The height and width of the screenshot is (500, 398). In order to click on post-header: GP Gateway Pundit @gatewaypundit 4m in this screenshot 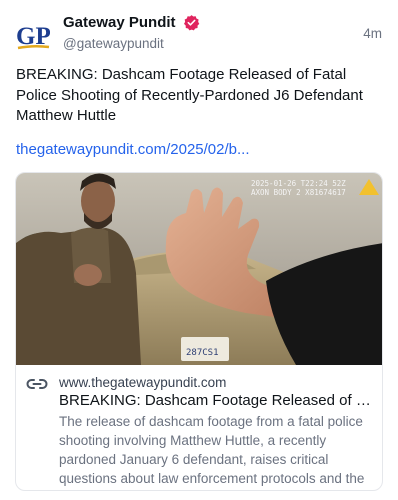, I will do `click(199, 34)`.